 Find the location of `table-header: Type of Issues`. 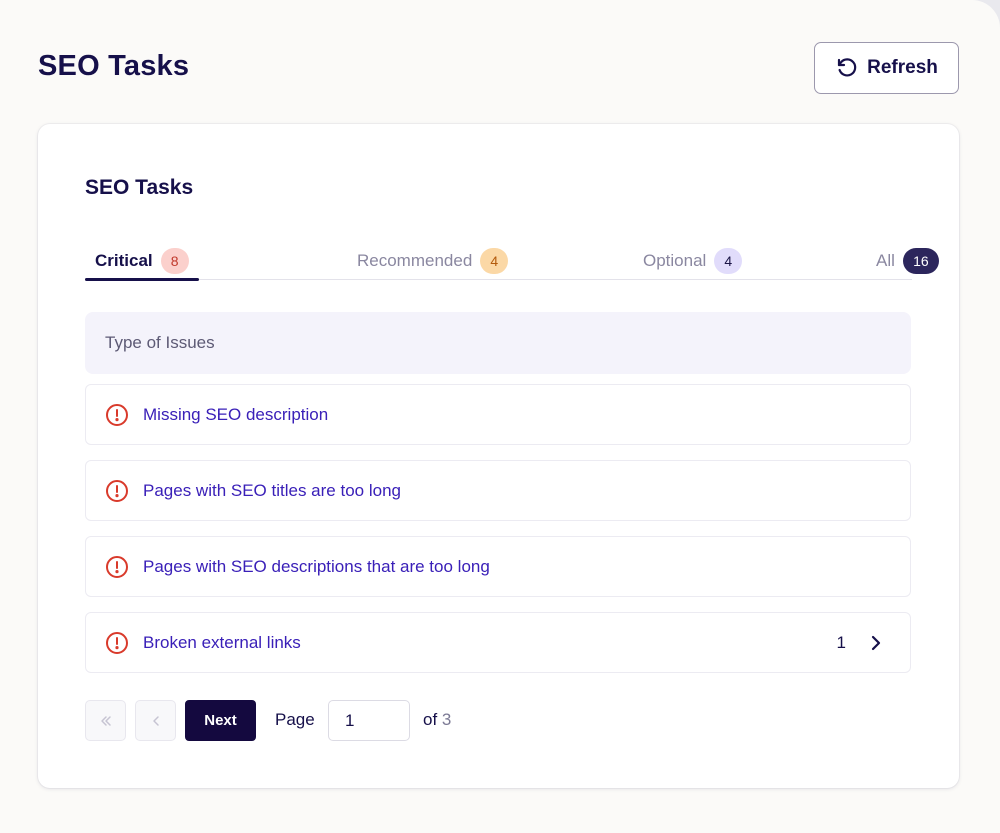

table-header: Type of Issues is located at coordinates (498, 343).